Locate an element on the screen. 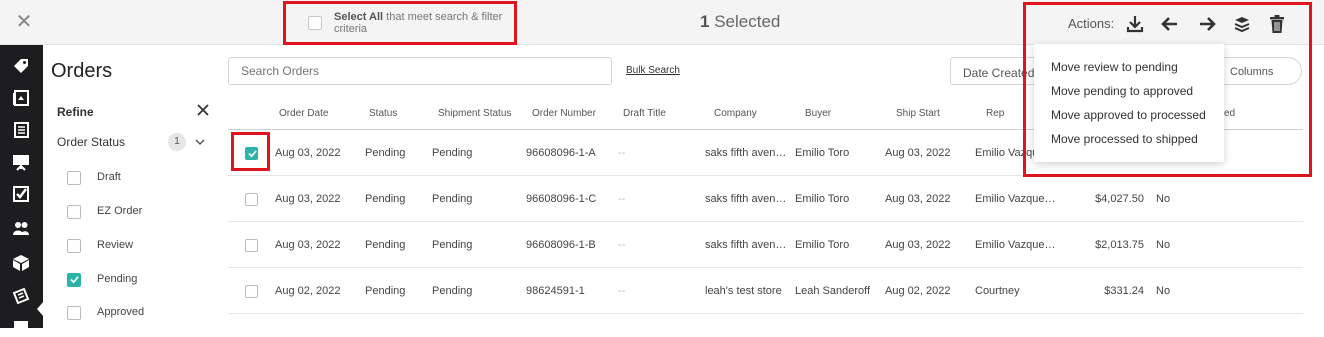  col-rep: Rep is located at coordinates (995, 113).